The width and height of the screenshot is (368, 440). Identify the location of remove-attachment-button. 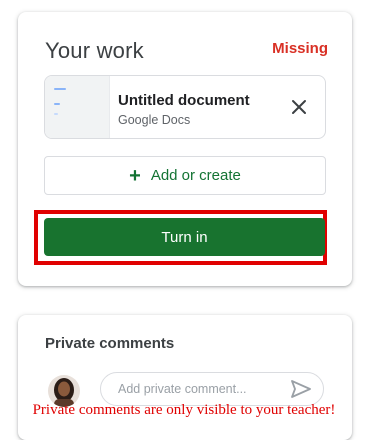
(299, 107).